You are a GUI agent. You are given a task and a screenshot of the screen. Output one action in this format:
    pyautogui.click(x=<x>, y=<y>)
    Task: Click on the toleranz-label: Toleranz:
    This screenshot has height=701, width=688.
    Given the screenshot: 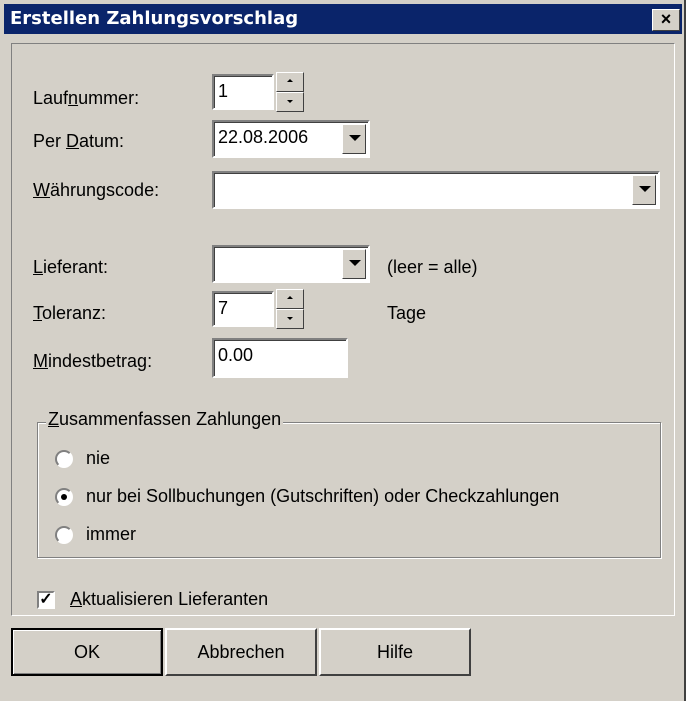 What is the action you would take?
    pyautogui.click(x=69, y=313)
    